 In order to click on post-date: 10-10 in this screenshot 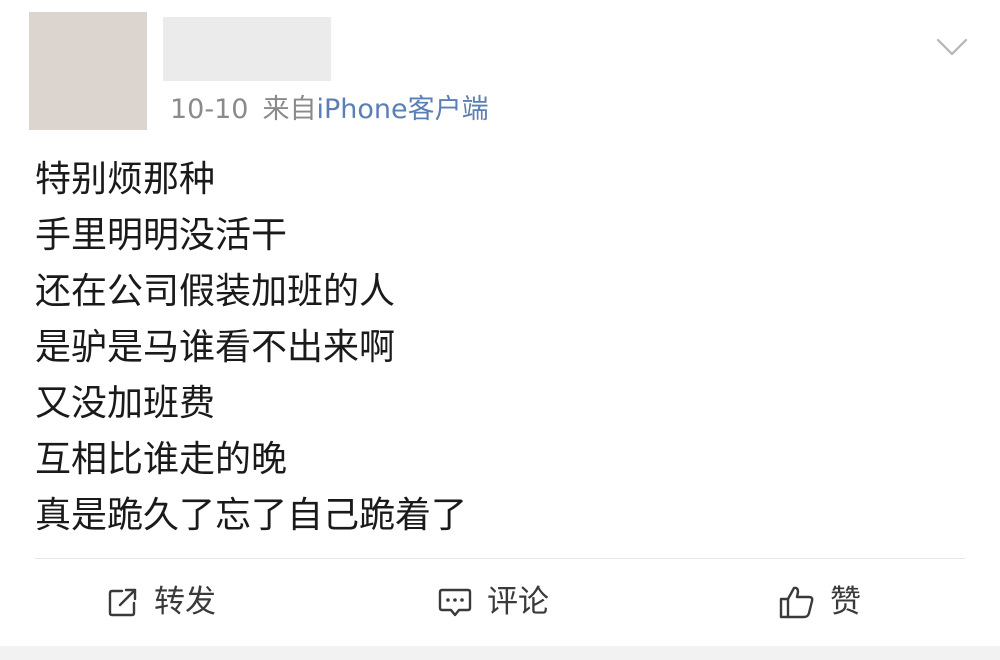, I will do `click(209, 109)`.